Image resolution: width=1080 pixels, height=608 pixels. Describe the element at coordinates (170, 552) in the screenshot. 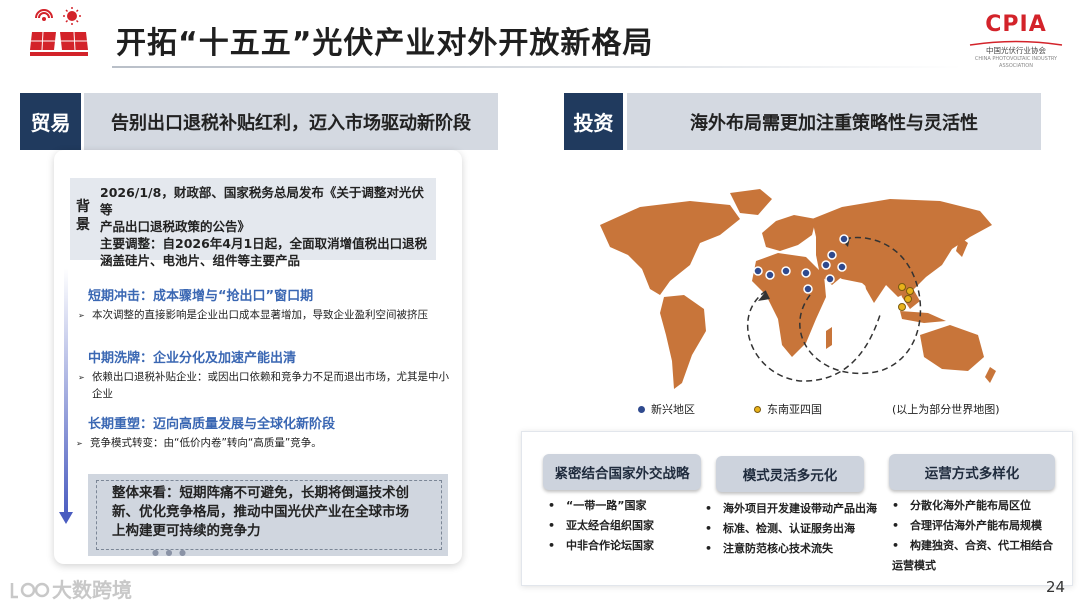

I see `pagination-dots: ● ● ●` at that location.